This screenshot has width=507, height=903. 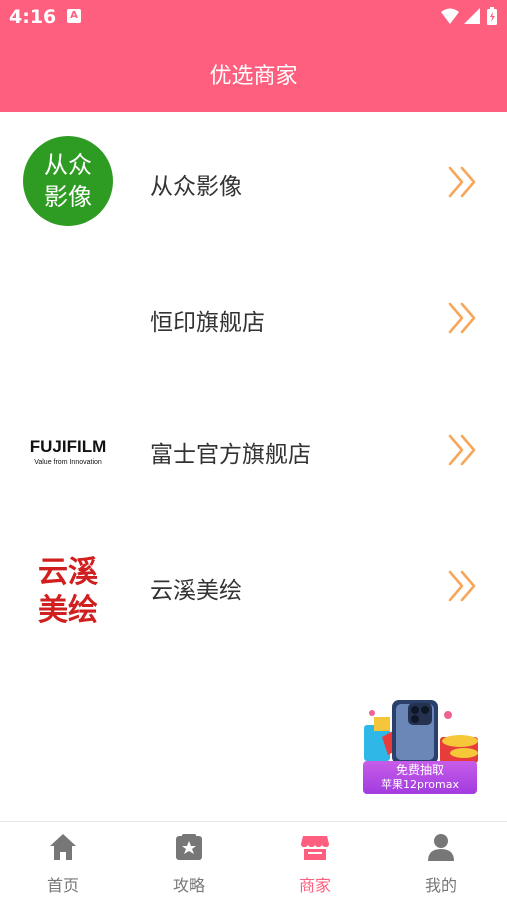 What do you see at coordinates (196, 591) in the screenshot?
I see `merchant-name: 云溪美绘` at bounding box center [196, 591].